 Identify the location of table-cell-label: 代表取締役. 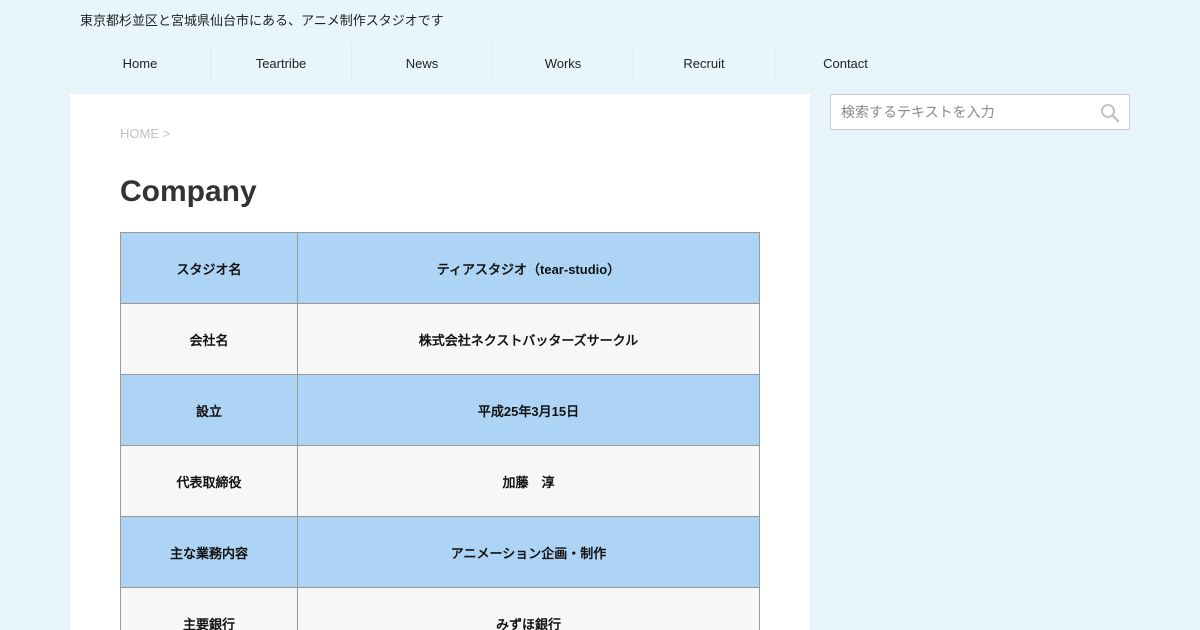
(209, 481).